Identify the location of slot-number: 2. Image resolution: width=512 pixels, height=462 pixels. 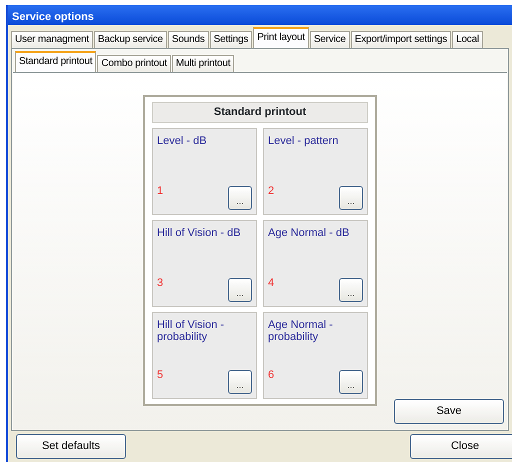
(271, 191).